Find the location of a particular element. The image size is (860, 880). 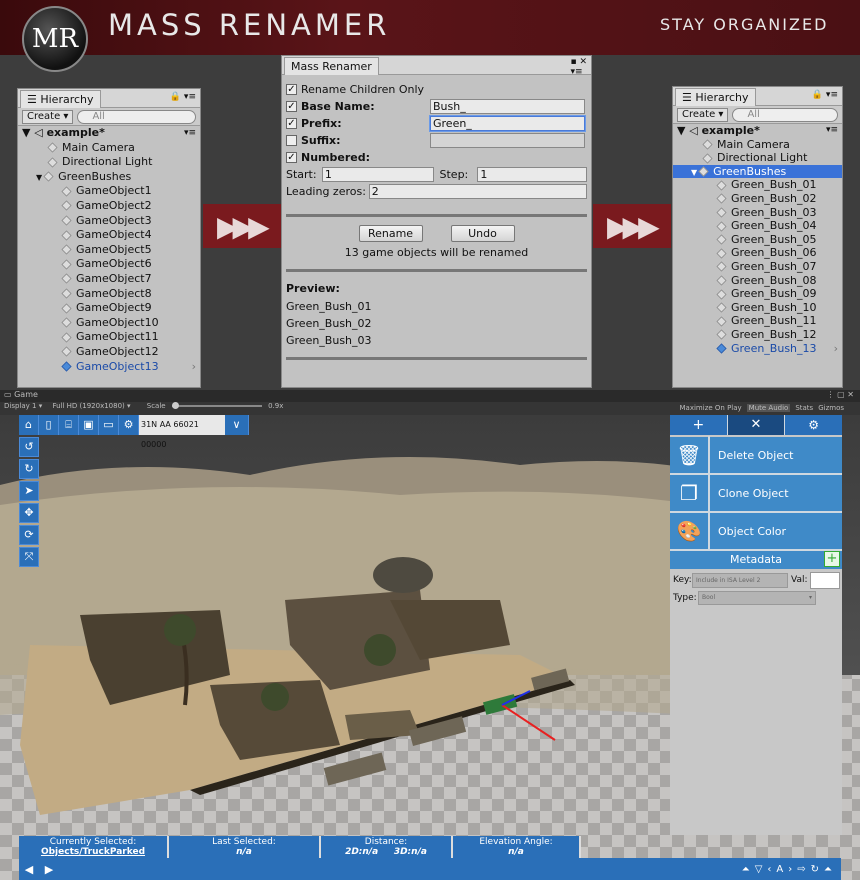

chevron-down-icon: ∨ is located at coordinates (237, 425).